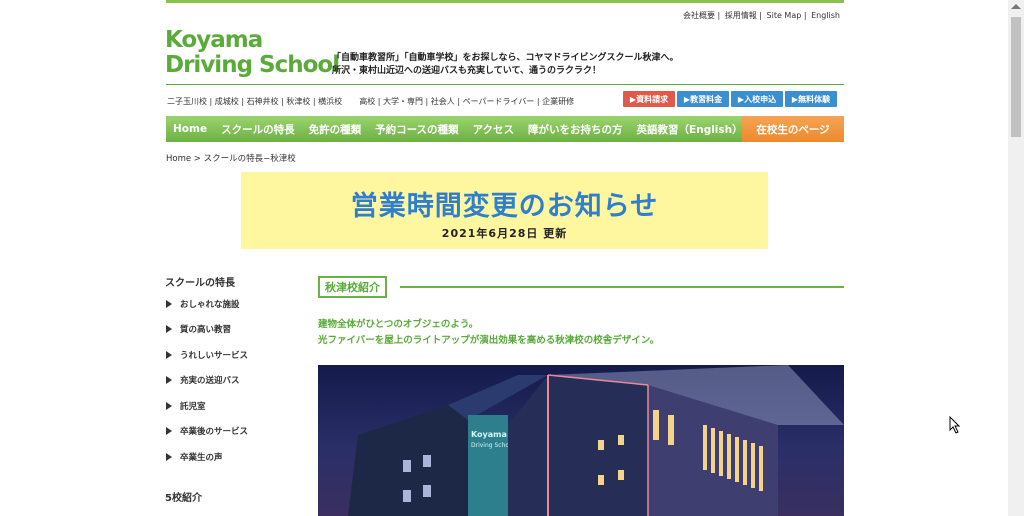  Describe the element at coordinates (298, 101) in the screenshot. I see `branch-link: 秋津校` at that location.